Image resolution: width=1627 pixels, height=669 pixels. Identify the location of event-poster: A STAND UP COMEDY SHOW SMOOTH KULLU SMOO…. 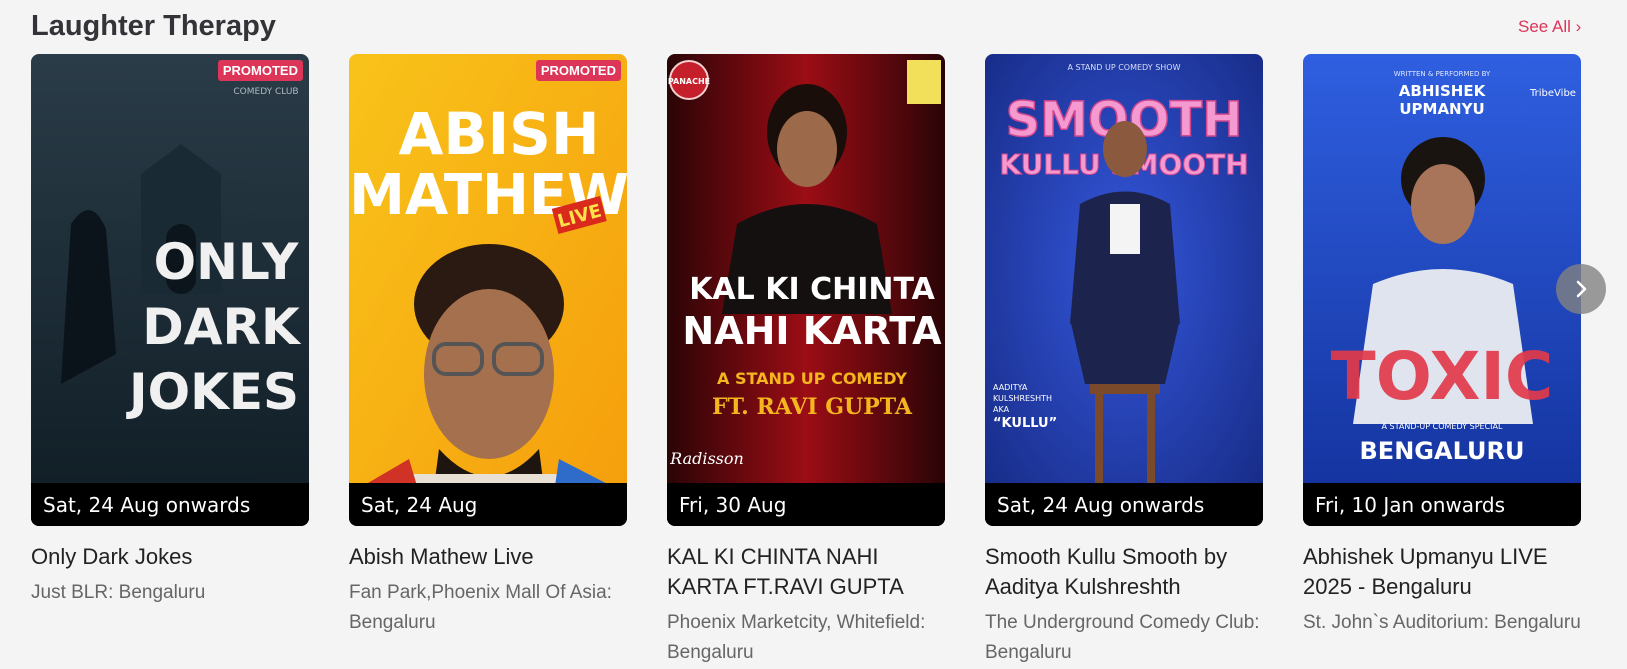
(1124, 290).